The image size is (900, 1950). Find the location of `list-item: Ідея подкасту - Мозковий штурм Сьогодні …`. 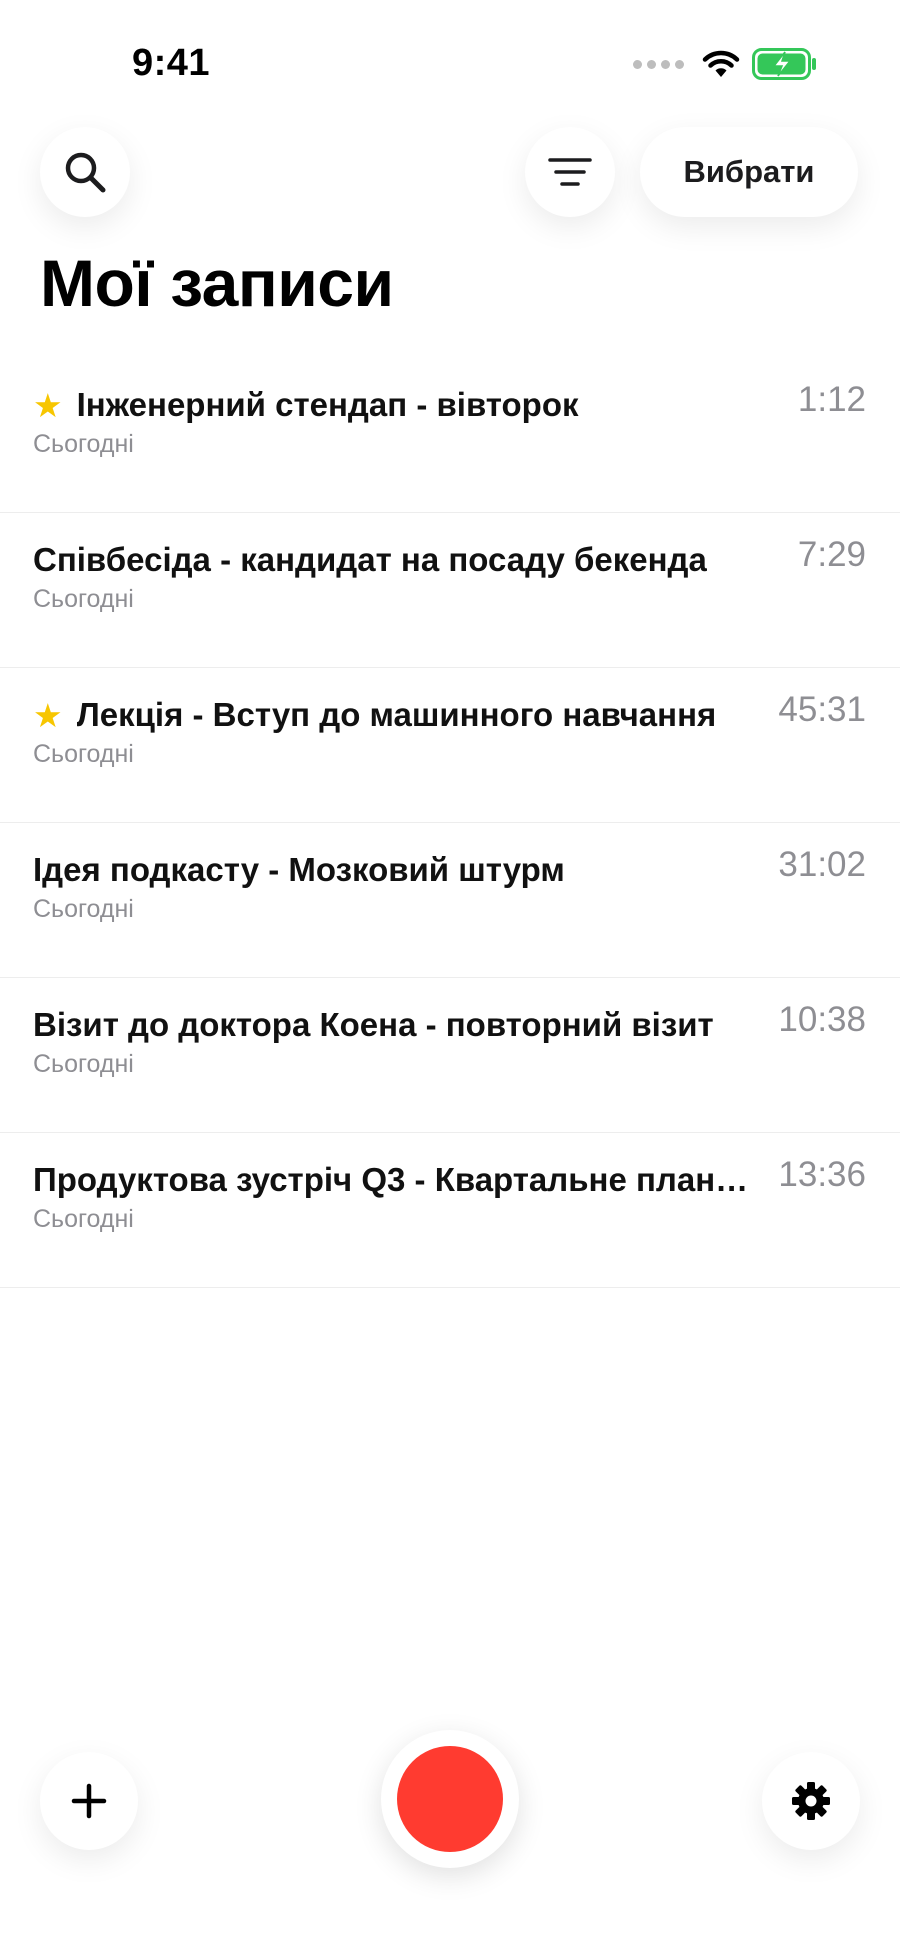

list-item: Ідея подкасту - Мозковий штурм Сьогодні … is located at coordinates (450, 900).